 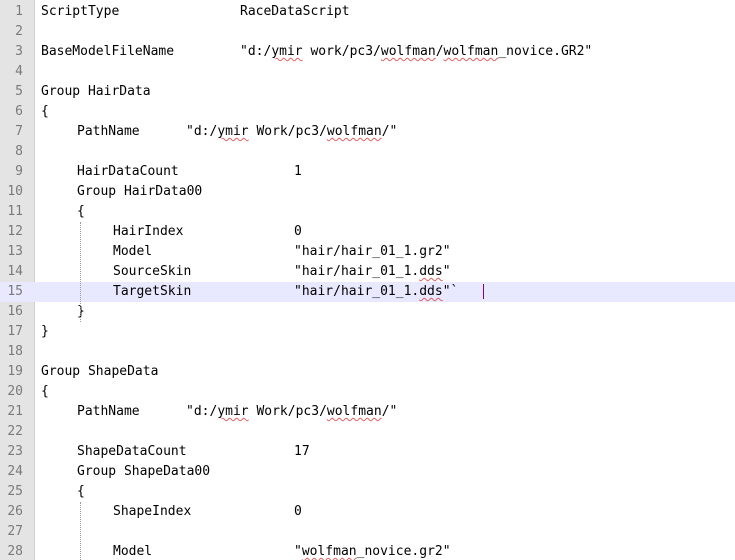 What do you see at coordinates (15, 351) in the screenshot?
I see `line-number: 18` at bounding box center [15, 351].